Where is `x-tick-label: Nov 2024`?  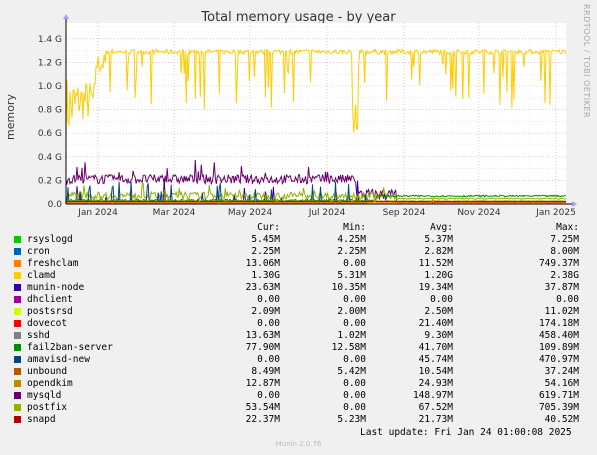
x-tick-label: Nov 2024 is located at coordinates (479, 213).